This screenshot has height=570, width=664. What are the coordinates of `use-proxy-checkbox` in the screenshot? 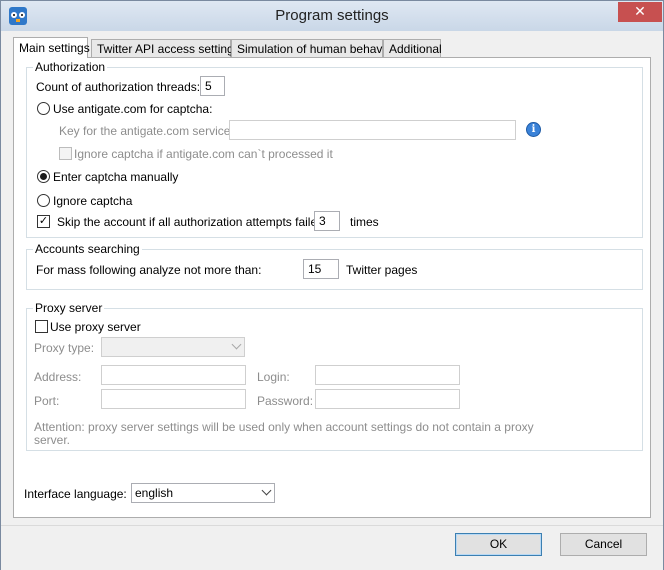 It's located at (41, 326).